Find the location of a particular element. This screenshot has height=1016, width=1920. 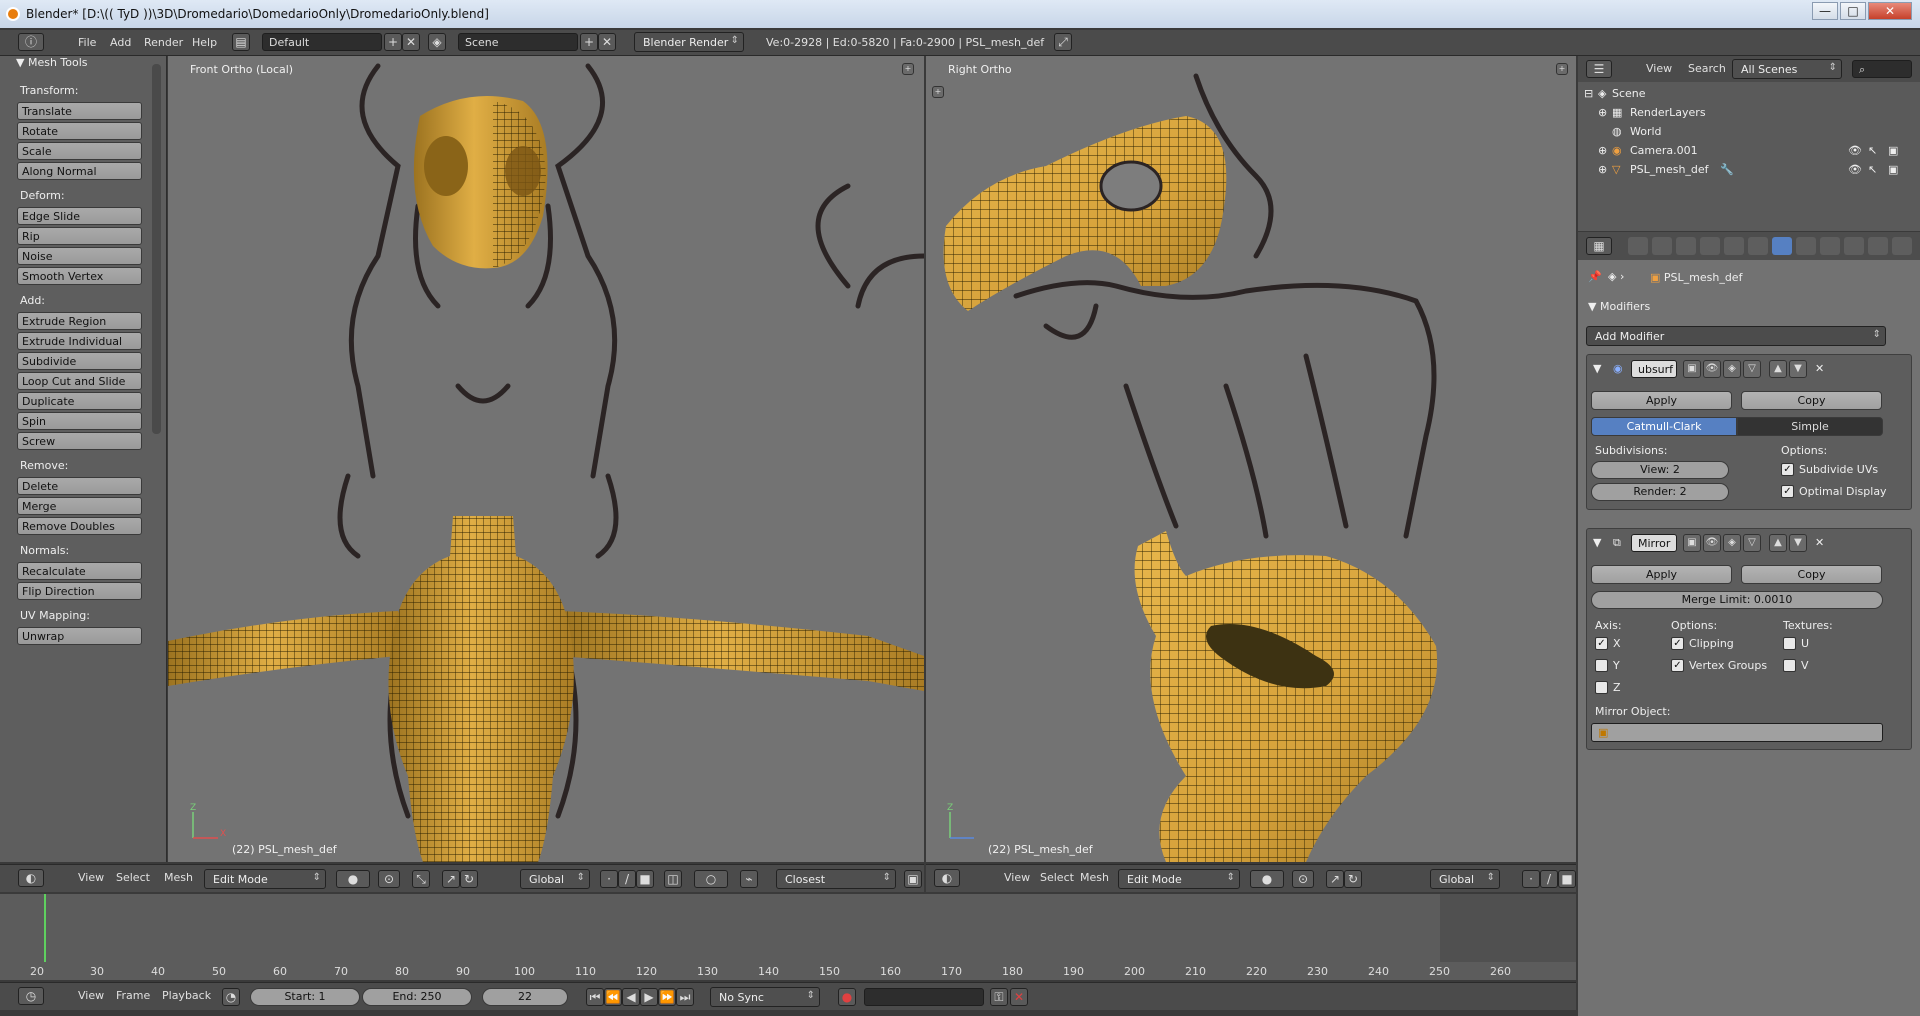

menu-render: Render is located at coordinates (163, 42).